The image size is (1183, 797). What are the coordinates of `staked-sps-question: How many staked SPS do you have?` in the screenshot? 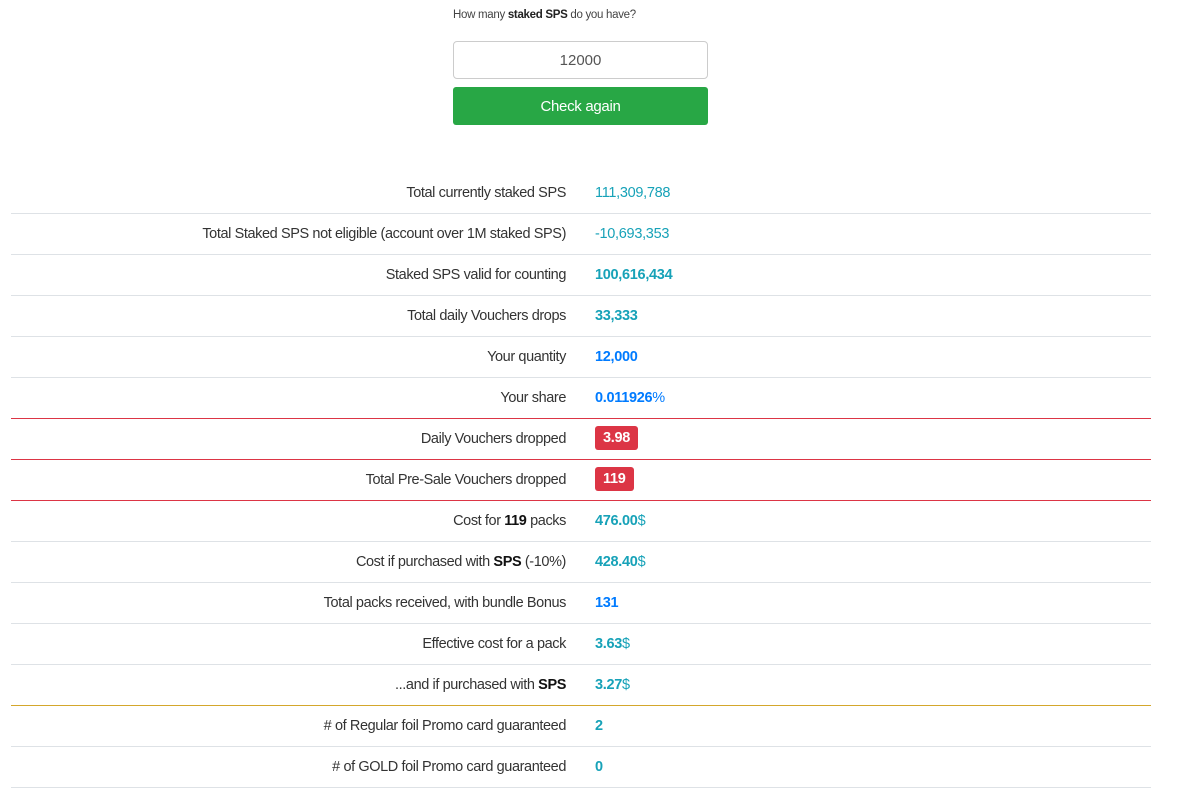 It's located at (544, 15).